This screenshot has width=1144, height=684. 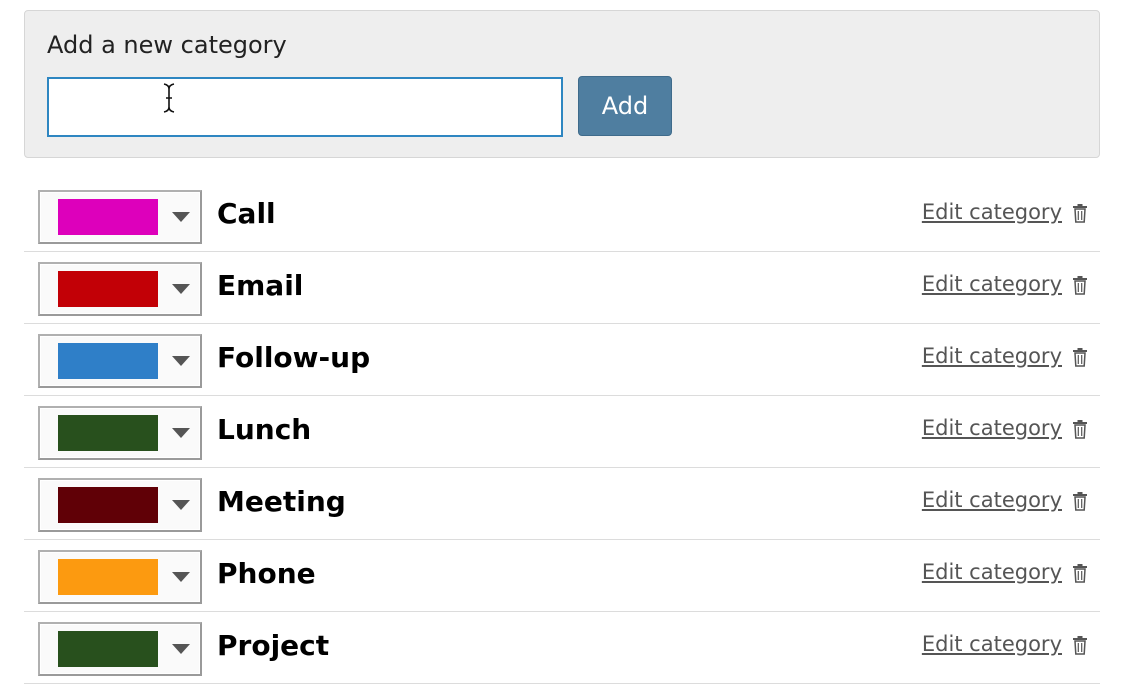 What do you see at coordinates (562, 288) in the screenshot?
I see `category-row: Email Edit category` at bounding box center [562, 288].